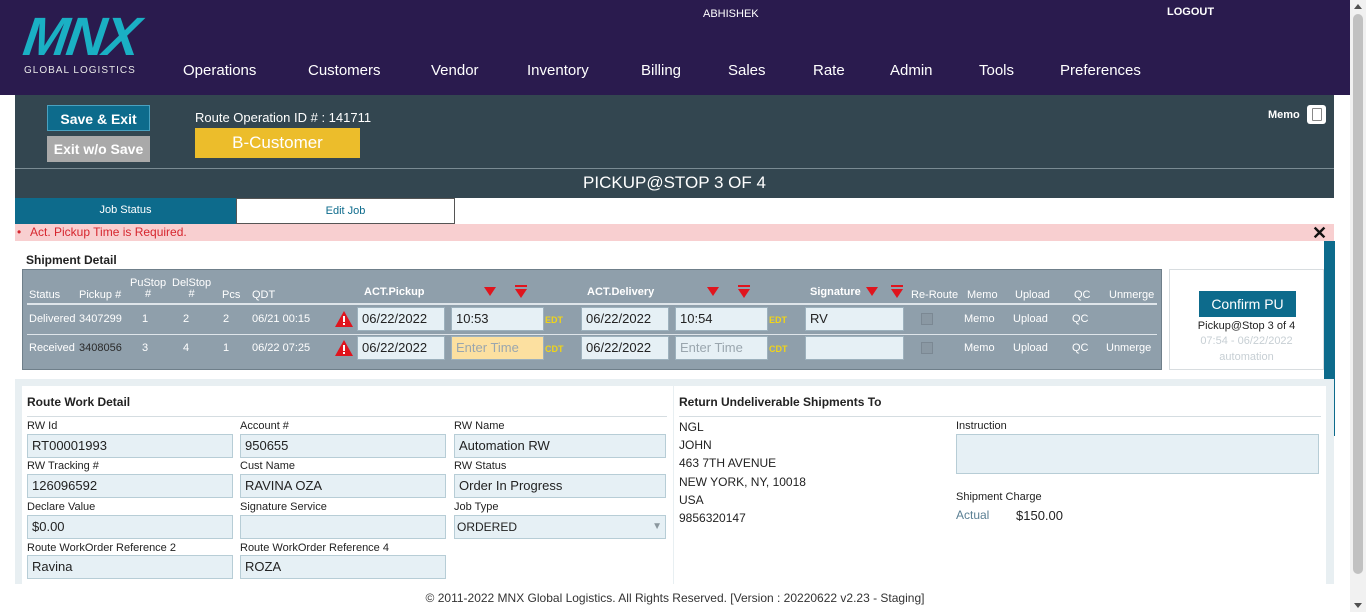 The height and width of the screenshot is (612, 1366). I want to click on nav-tools: Tools, so click(996, 70).